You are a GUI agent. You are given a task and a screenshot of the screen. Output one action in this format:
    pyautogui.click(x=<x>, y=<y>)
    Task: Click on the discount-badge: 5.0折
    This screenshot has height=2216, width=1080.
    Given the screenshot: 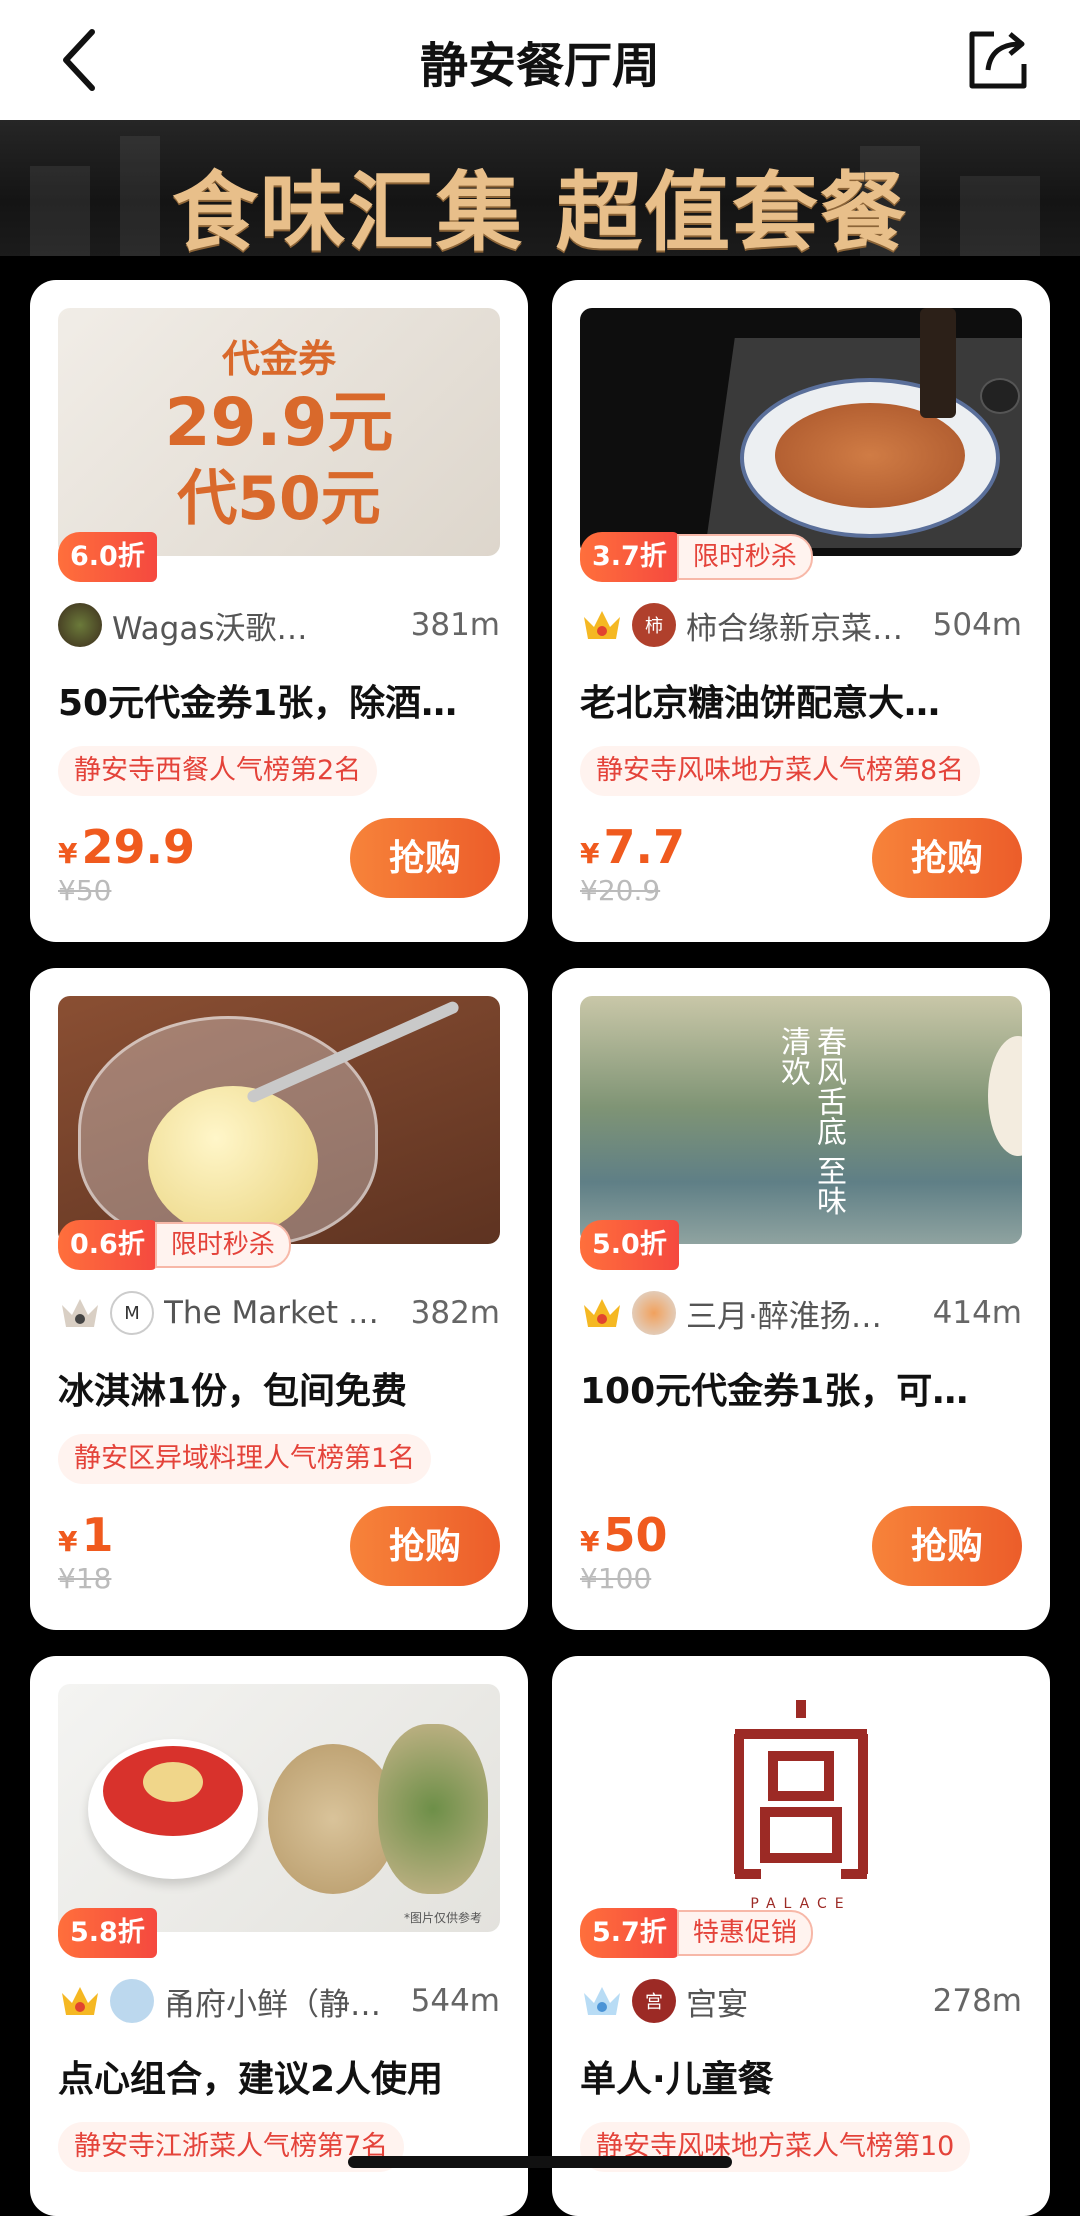 What is the action you would take?
    pyautogui.click(x=629, y=1245)
    